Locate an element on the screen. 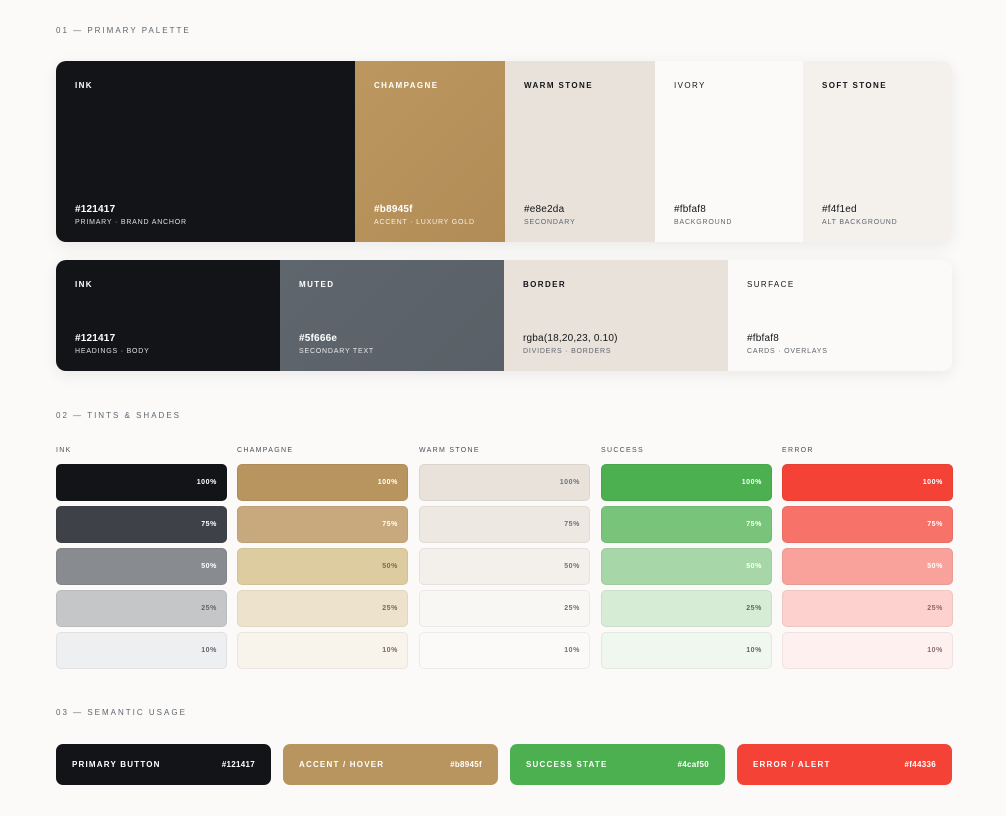  tint-column-error: ERROR 100% 75% 50% 25% 10% is located at coordinates (867, 560).